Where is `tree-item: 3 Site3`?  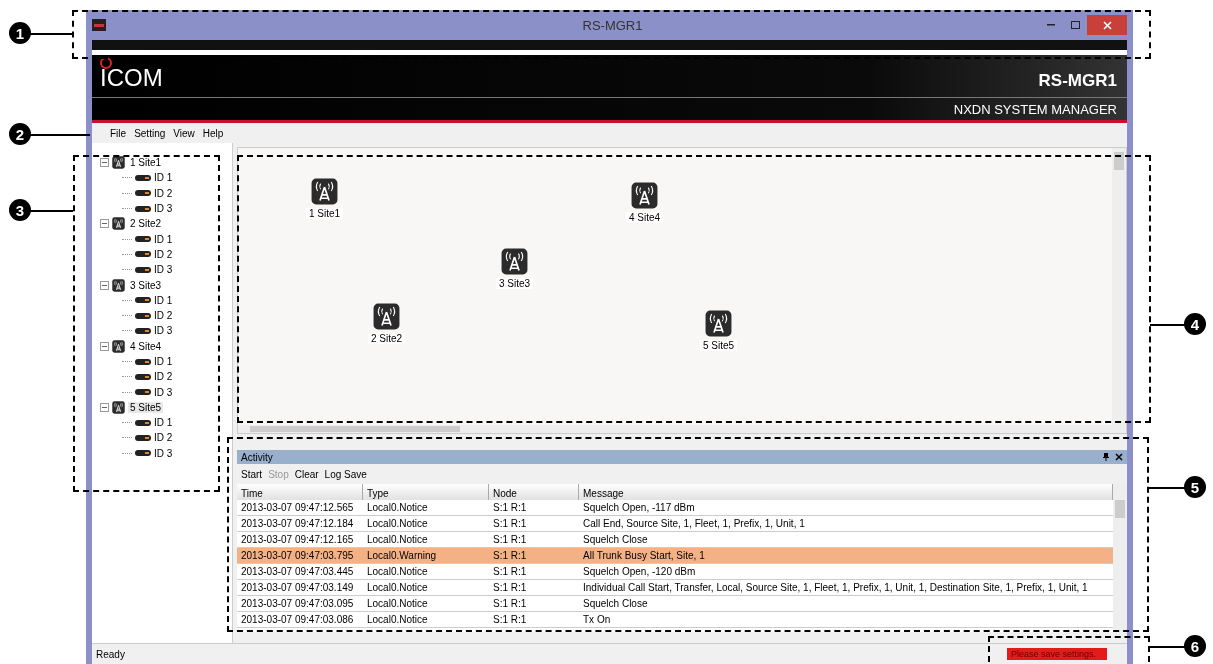
tree-item: 3 Site3 is located at coordinates (146, 285).